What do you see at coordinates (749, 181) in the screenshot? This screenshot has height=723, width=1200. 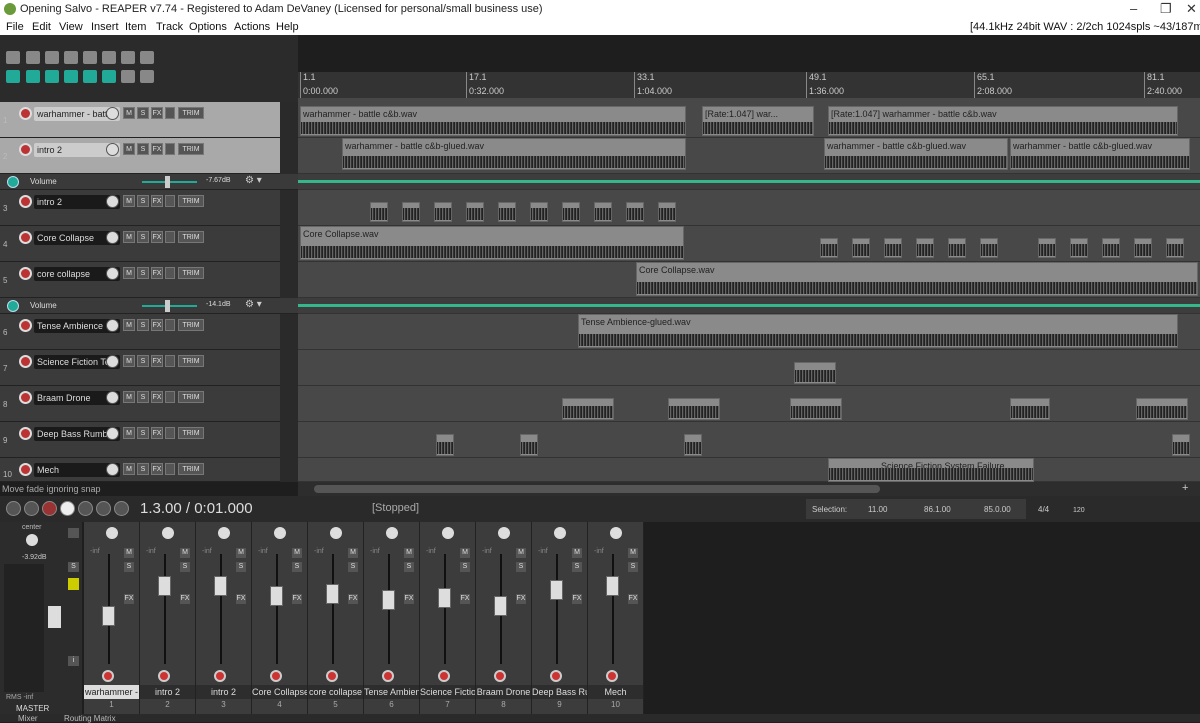 I see `volume-envelope-line` at bounding box center [749, 181].